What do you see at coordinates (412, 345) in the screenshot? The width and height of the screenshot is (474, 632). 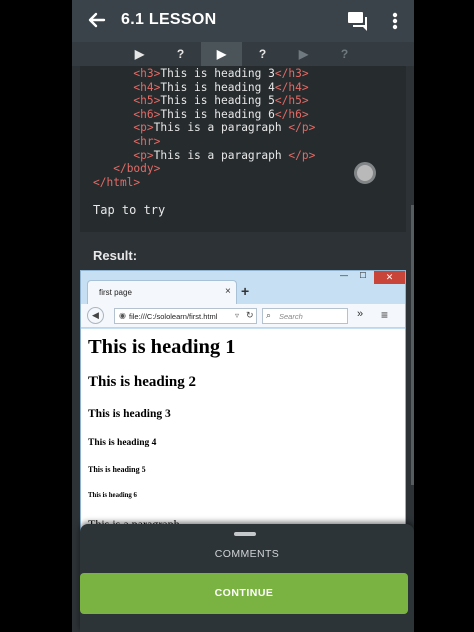 I see `scrollbar` at bounding box center [412, 345].